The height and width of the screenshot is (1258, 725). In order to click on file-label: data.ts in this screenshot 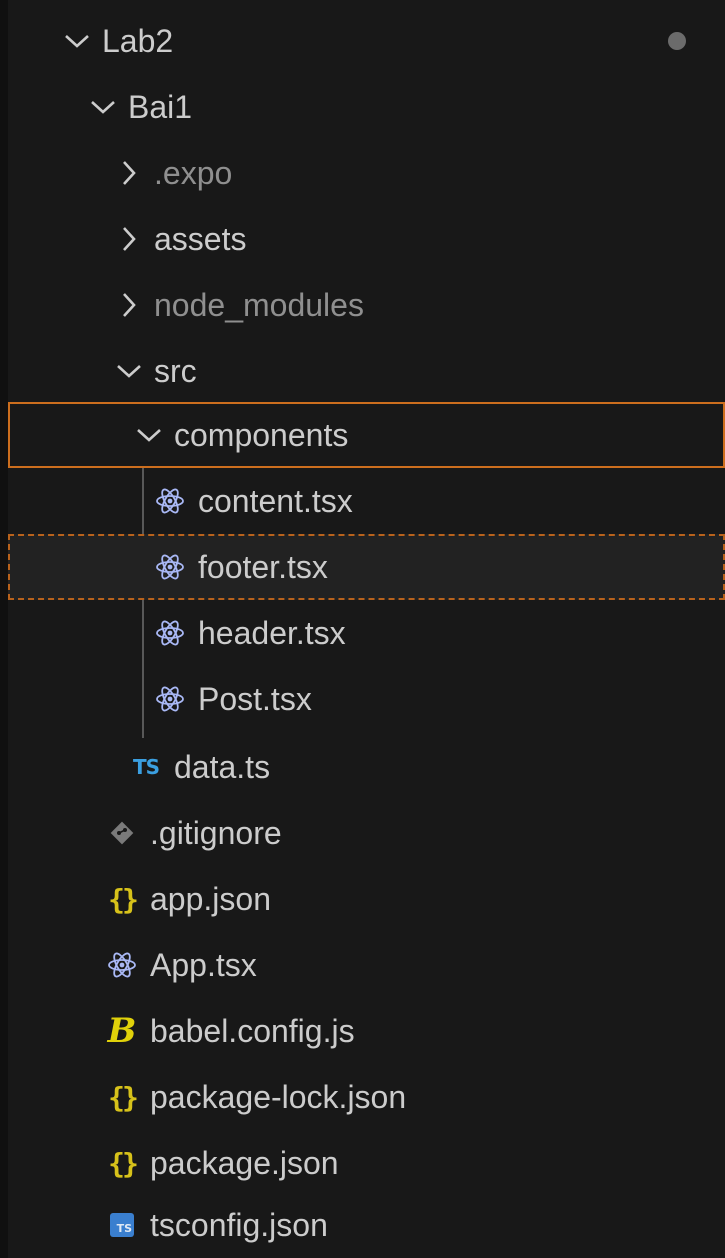, I will do `click(222, 767)`.